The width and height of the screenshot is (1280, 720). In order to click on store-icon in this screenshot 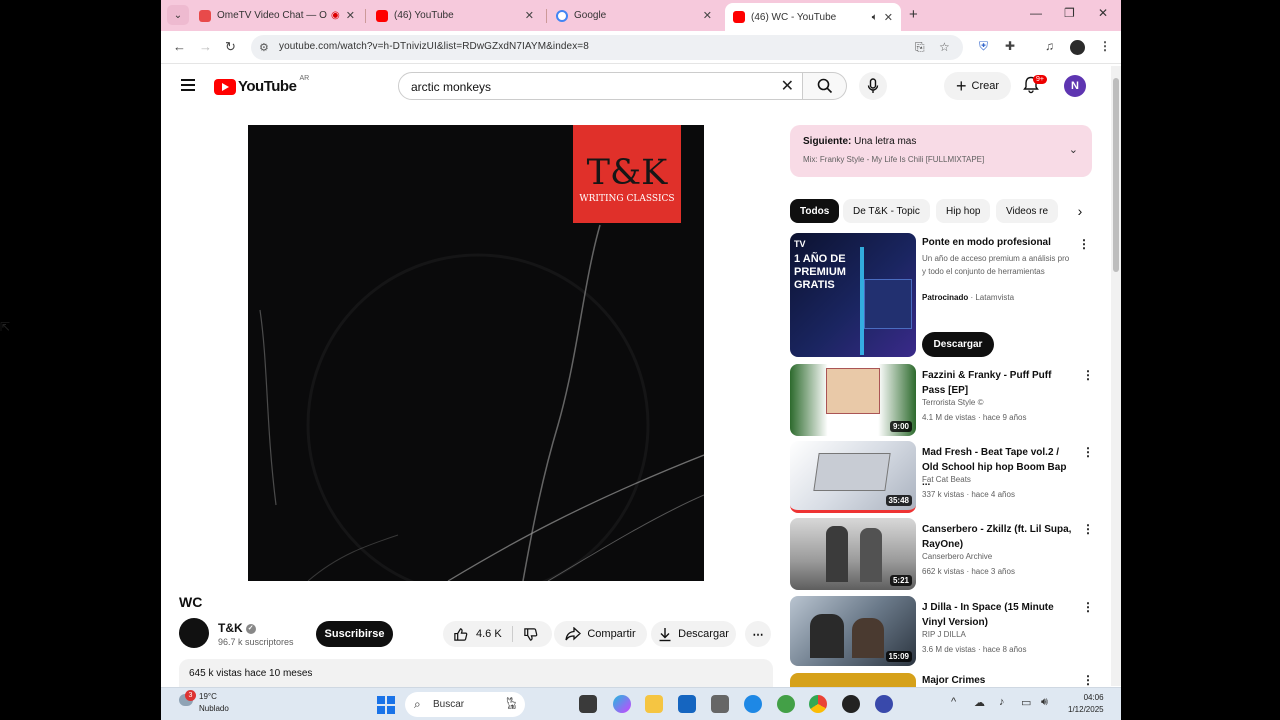, I will do `click(687, 704)`.